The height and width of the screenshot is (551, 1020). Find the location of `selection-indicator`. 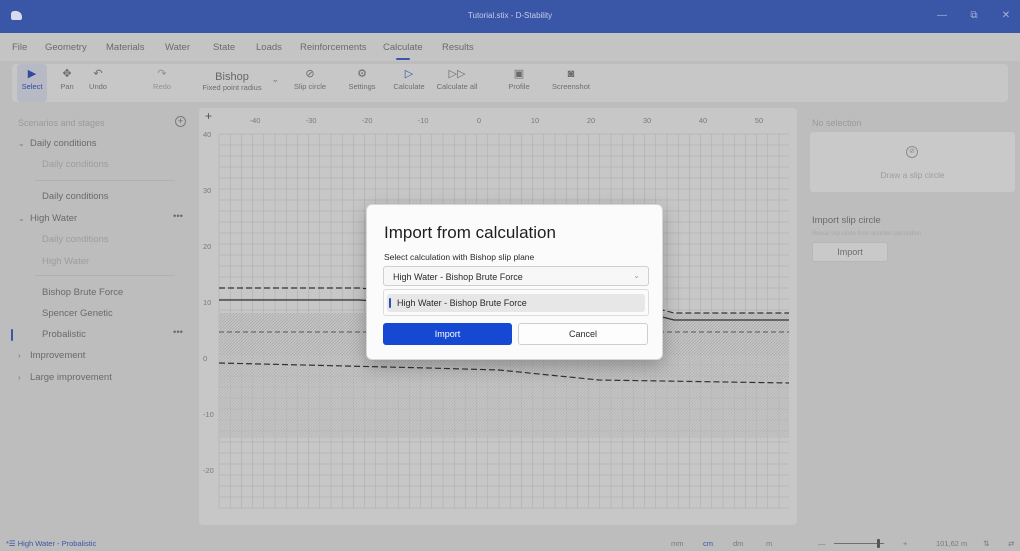

selection-indicator is located at coordinates (12, 335).